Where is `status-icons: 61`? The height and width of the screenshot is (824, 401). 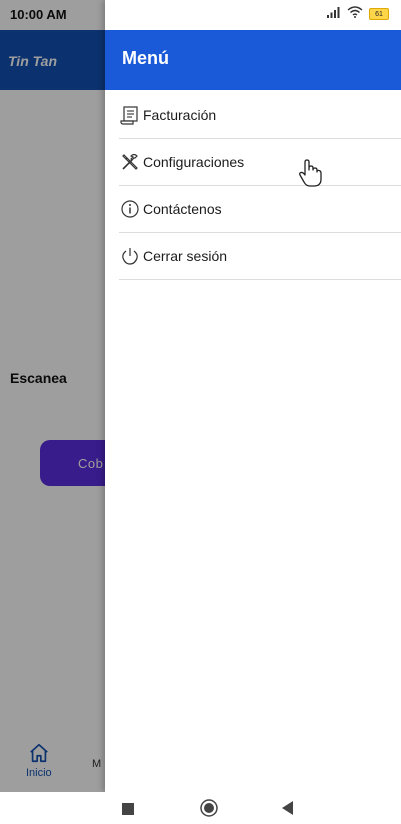
status-icons: 61 is located at coordinates (358, 14).